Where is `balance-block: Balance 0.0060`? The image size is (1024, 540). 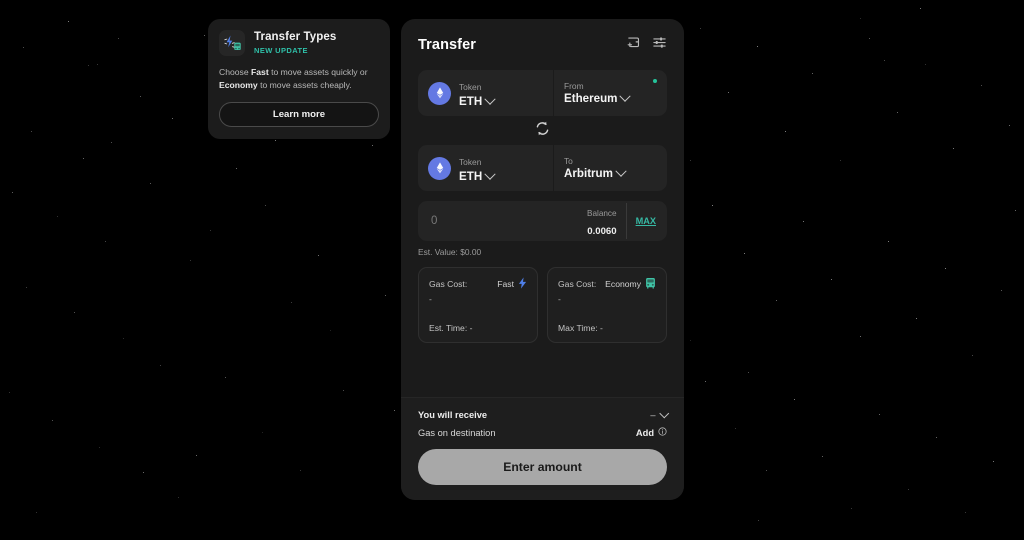 balance-block: Balance 0.0060 is located at coordinates (594, 221).